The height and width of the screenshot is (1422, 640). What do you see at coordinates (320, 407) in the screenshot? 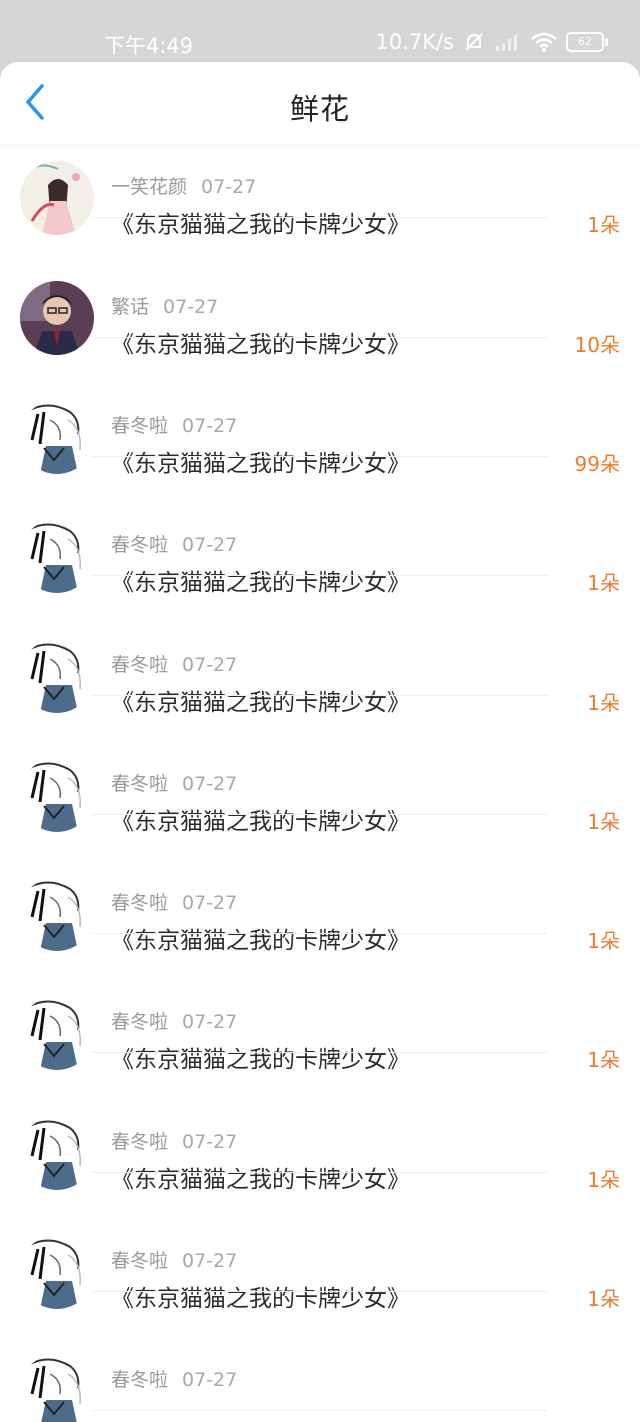
I see `flower-row: 春冬啦 07-27 《东京猫猫之我的卡牌少女》 99朵` at bounding box center [320, 407].